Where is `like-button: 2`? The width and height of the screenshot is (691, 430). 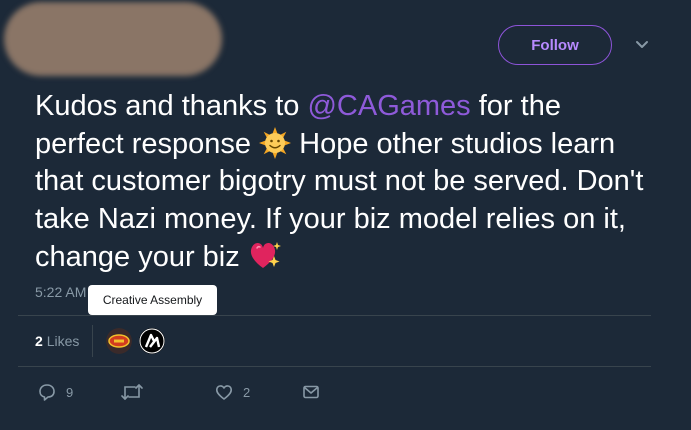
like-button: 2 is located at coordinates (232, 392).